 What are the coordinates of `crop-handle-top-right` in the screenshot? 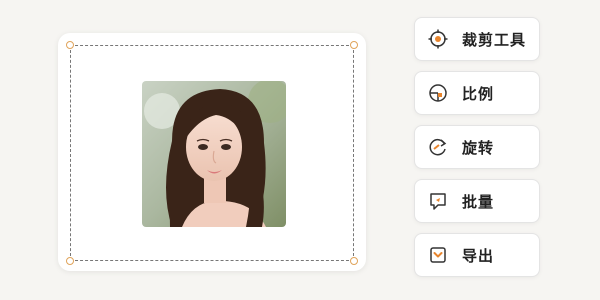 It's located at (354, 45).